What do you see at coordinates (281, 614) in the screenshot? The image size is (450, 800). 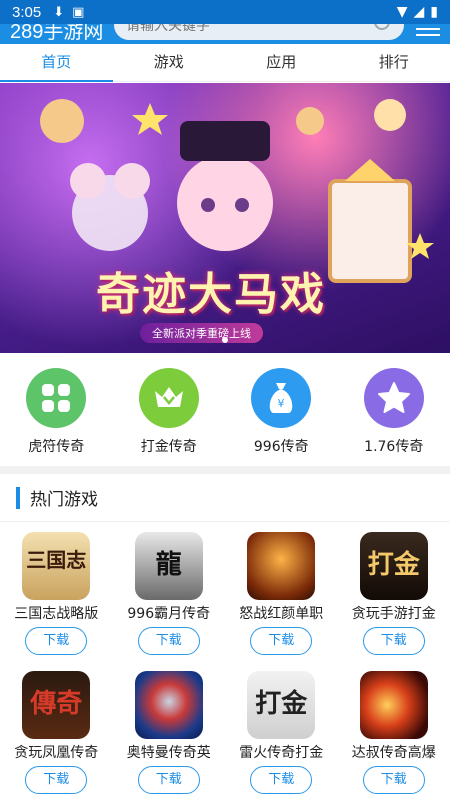 I see `game-name: 怒战红颜单职` at bounding box center [281, 614].